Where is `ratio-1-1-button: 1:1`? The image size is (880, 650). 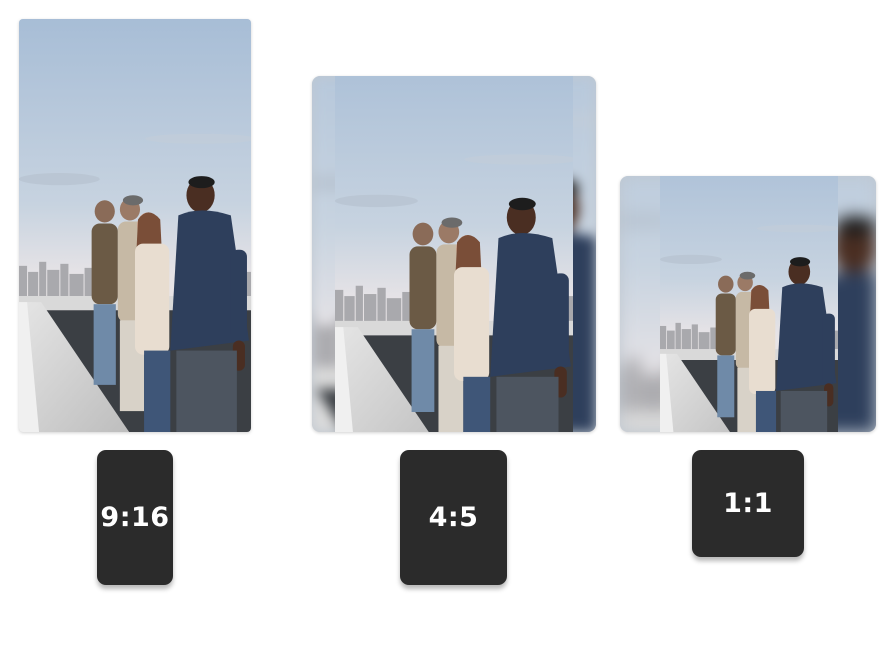 ratio-1-1-button: 1:1 is located at coordinates (748, 503).